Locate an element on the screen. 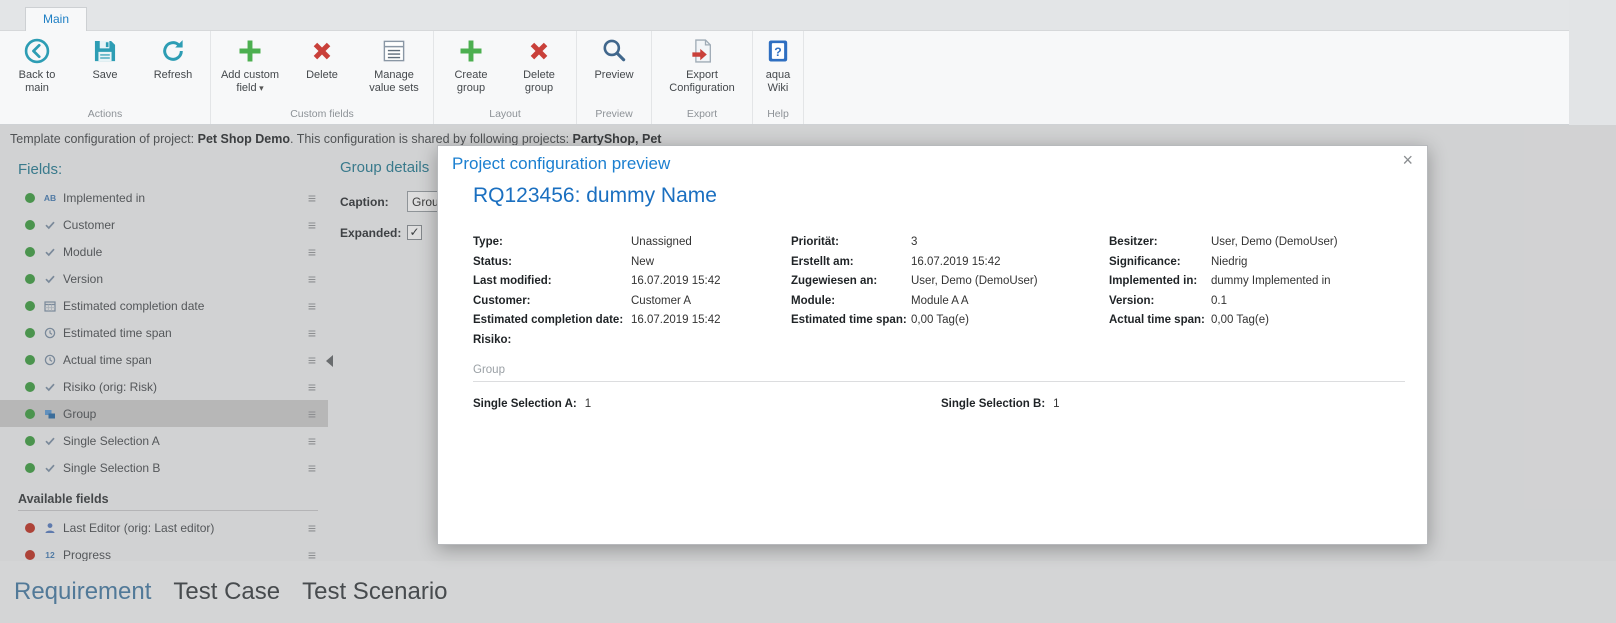 This screenshot has width=1616, height=623. field-label: Module: is located at coordinates (813, 300).